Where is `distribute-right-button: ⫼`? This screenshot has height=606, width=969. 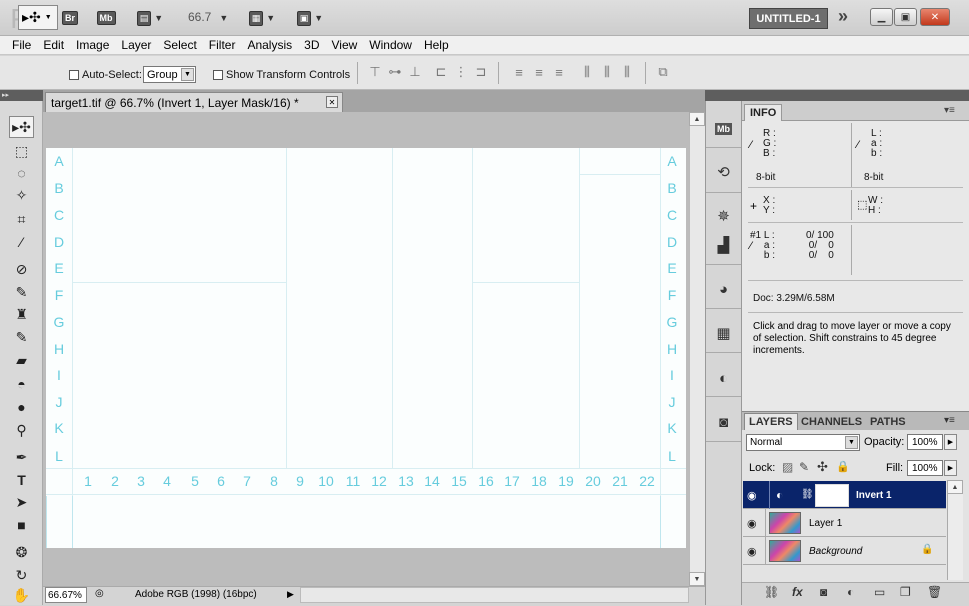
distribute-right-button: ⫼ is located at coordinates (627, 72).